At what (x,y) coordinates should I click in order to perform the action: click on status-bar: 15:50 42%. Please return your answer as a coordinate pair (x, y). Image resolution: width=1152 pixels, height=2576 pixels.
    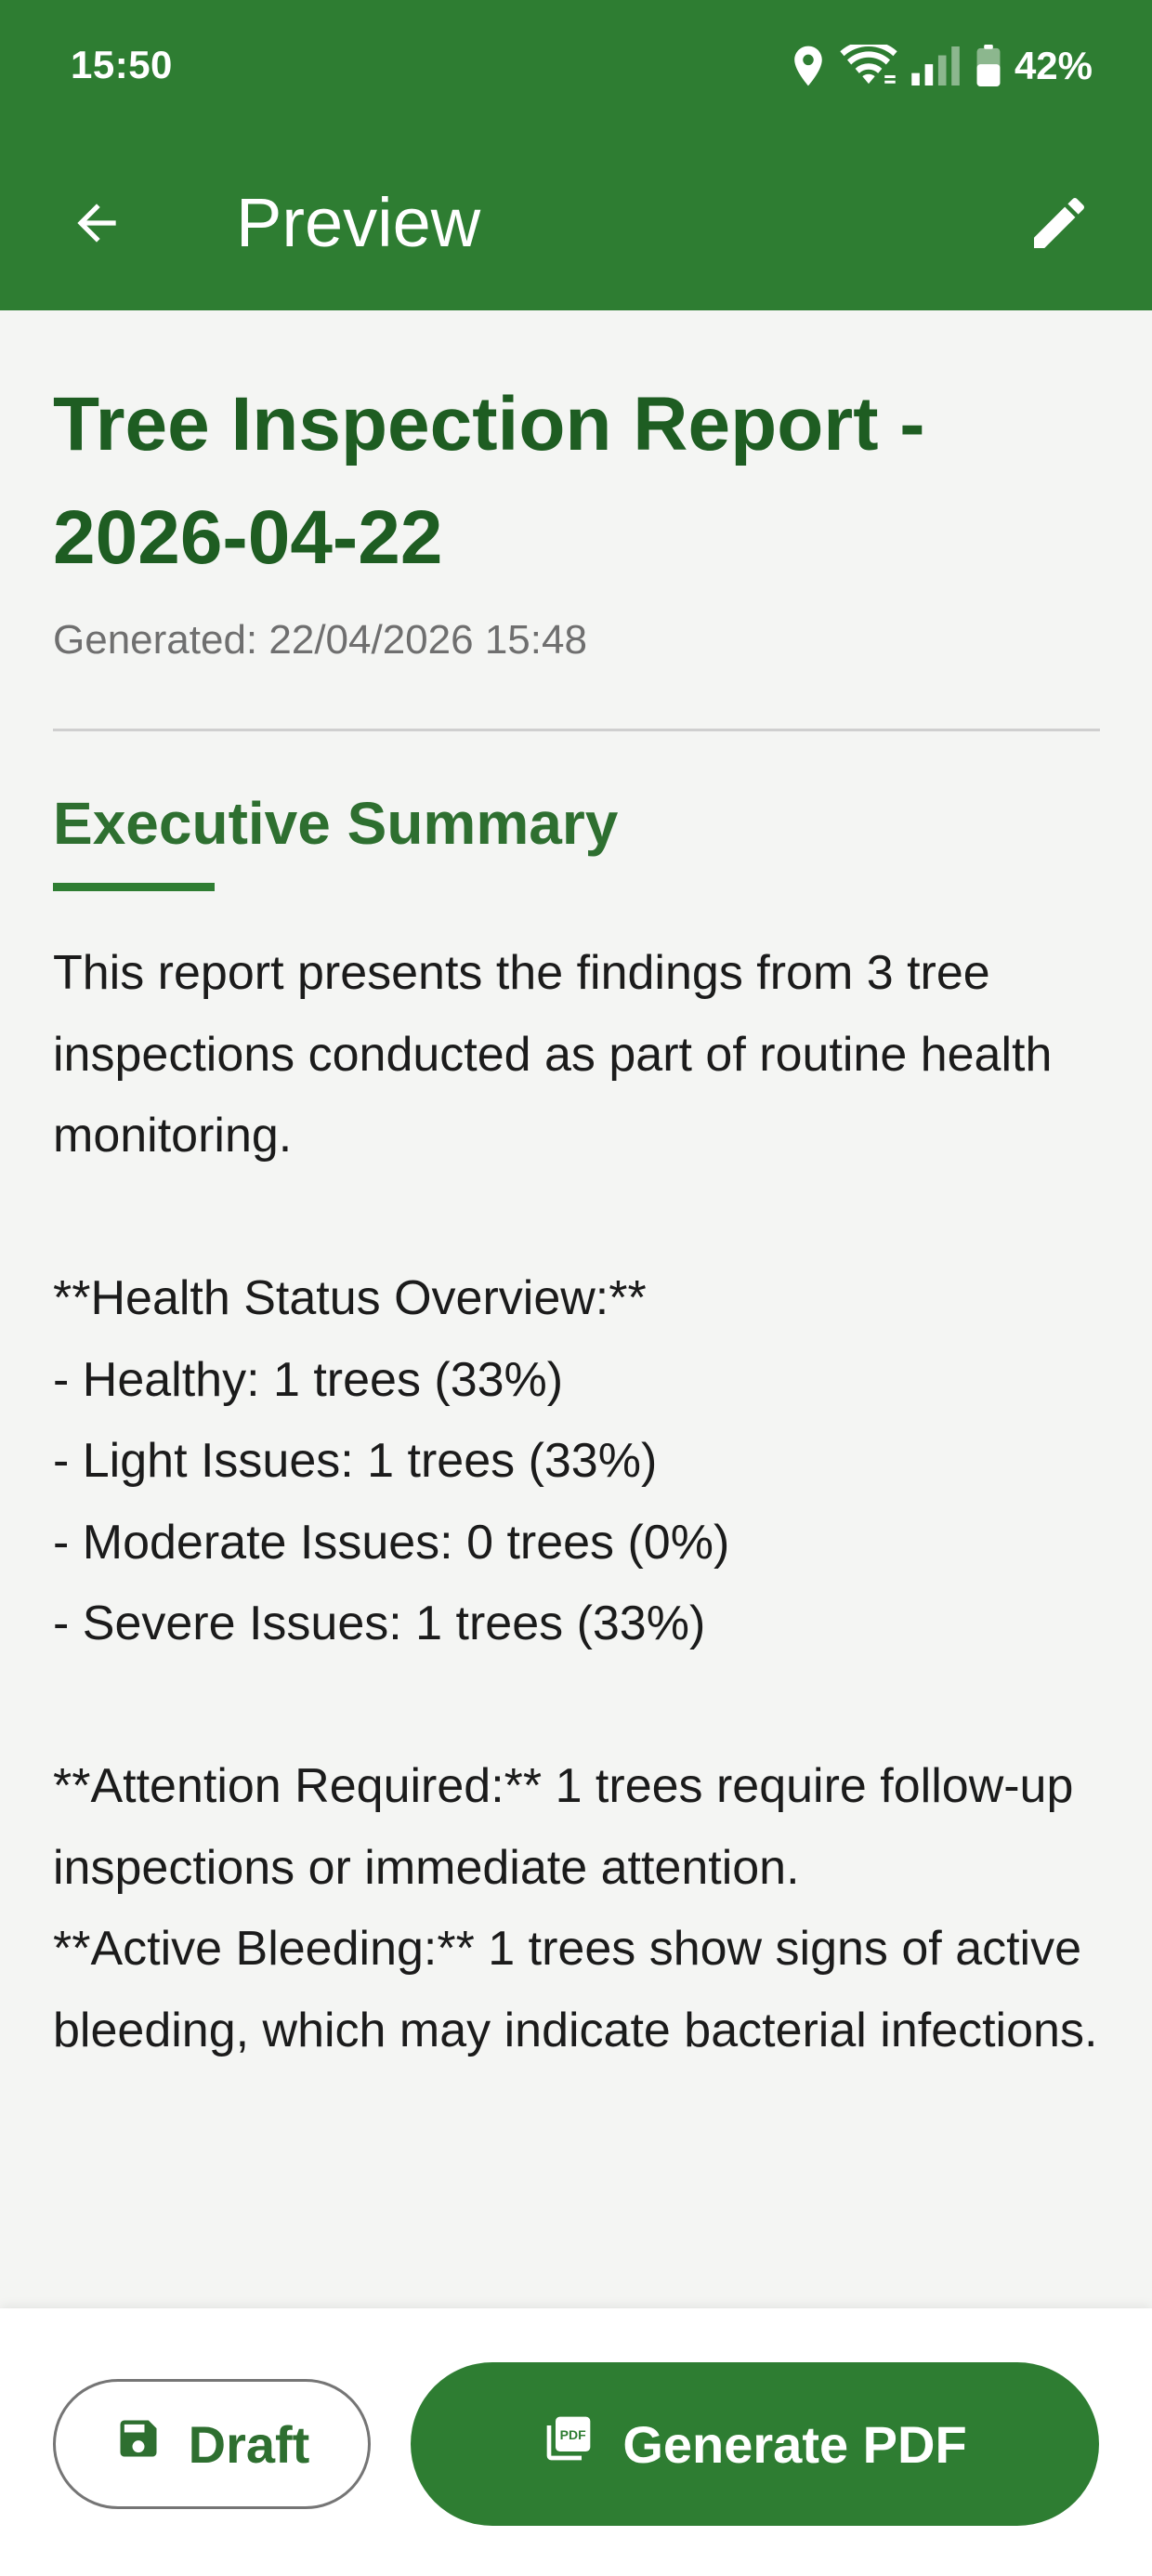
    Looking at the image, I should click on (576, 69).